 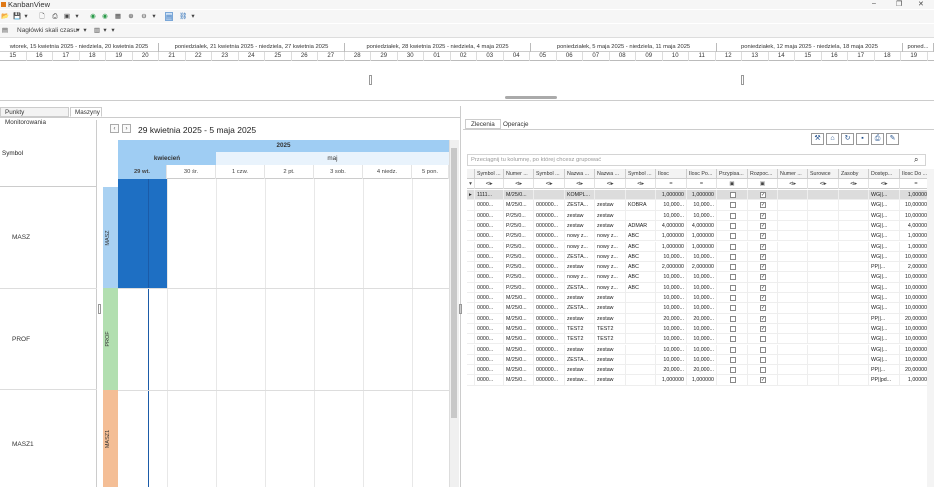 I want to click on tab-operacje: Operacje, so click(x=516, y=124).